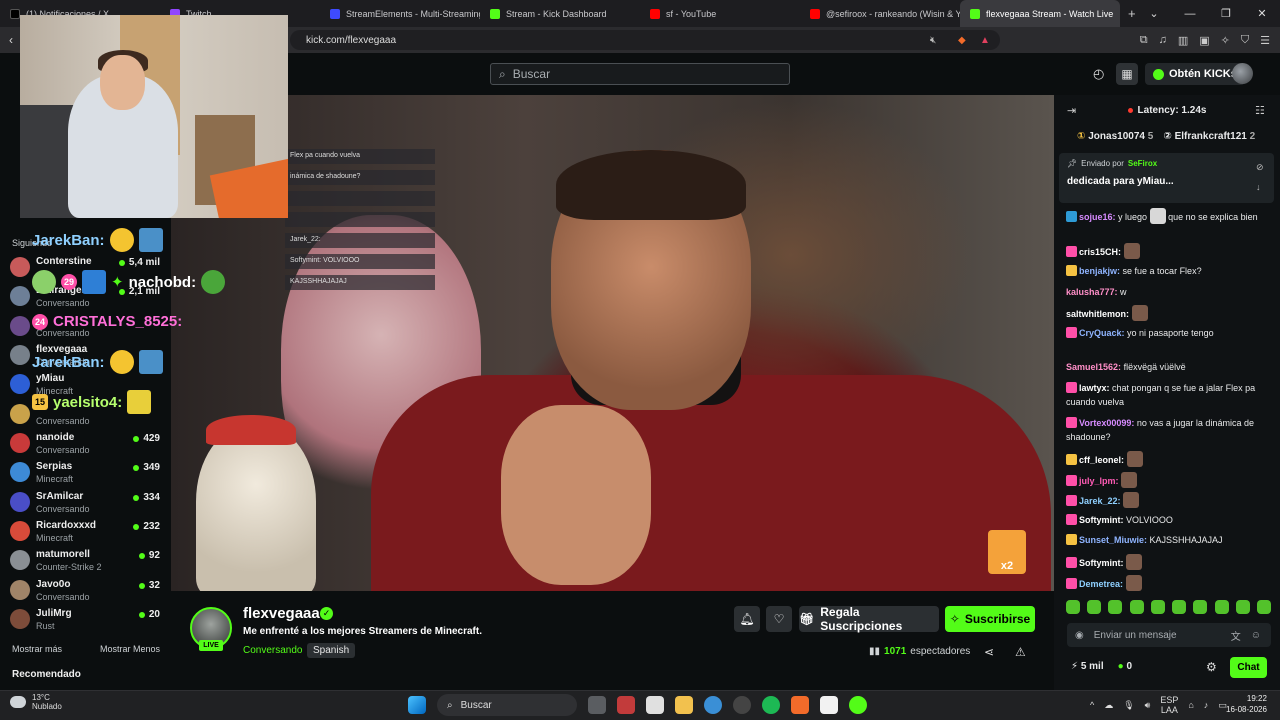  What do you see at coordinates (1168, 500) in the screenshot?
I see `chat-message: Jarek_22:` at bounding box center [1168, 500].